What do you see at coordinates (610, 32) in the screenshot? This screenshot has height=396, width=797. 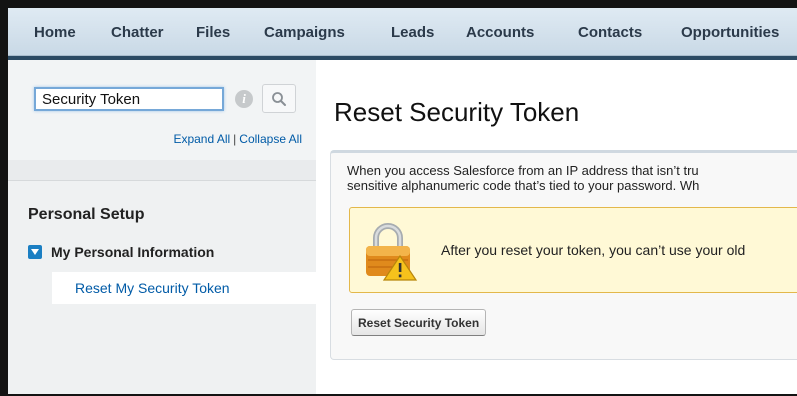 I see `nav-tab-contacts: Contacts` at bounding box center [610, 32].